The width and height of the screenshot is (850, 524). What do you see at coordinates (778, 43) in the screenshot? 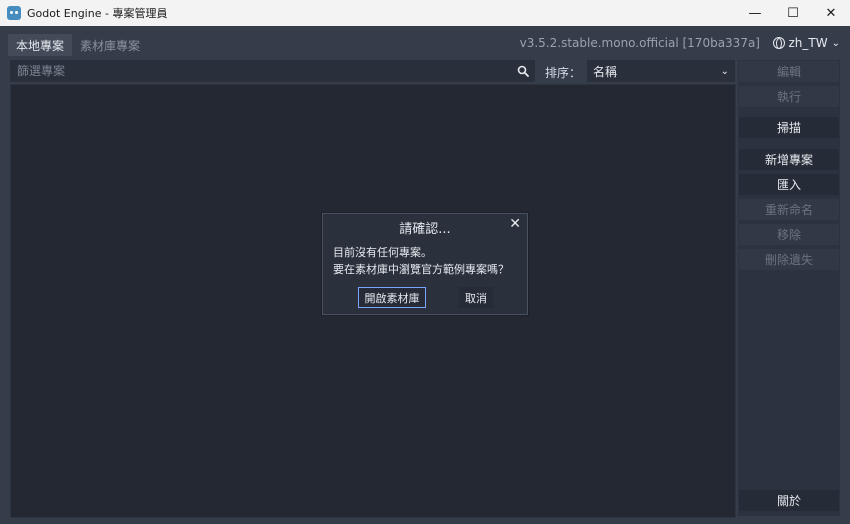
I see `globe-icon` at bounding box center [778, 43].